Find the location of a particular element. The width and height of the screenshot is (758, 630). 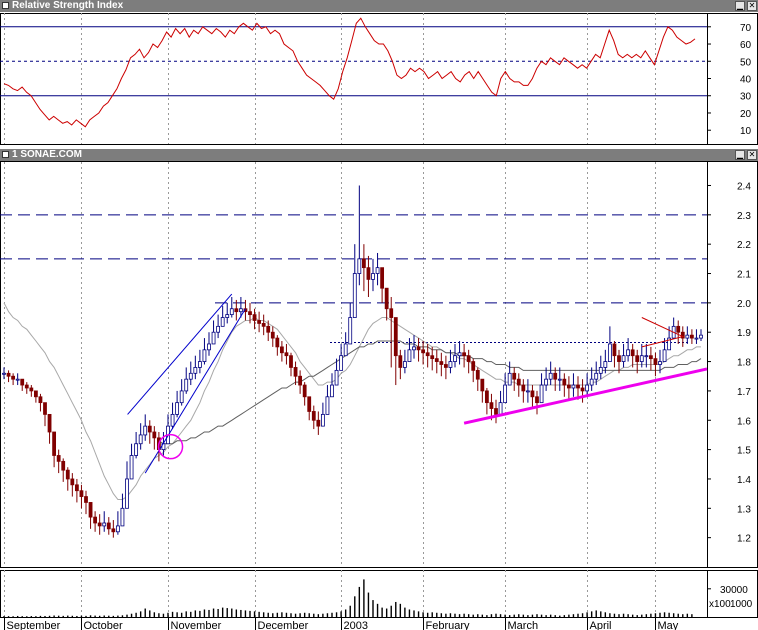

price-tick-label: 2.3 is located at coordinates (744, 216).